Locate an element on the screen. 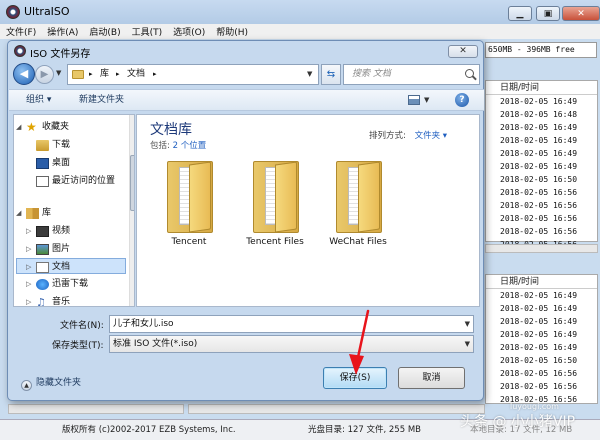 The height and width of the screenshot is (440, 600). sidebar-item-recent-places: 最近访问的位置 is located at coordinates (72, 181).